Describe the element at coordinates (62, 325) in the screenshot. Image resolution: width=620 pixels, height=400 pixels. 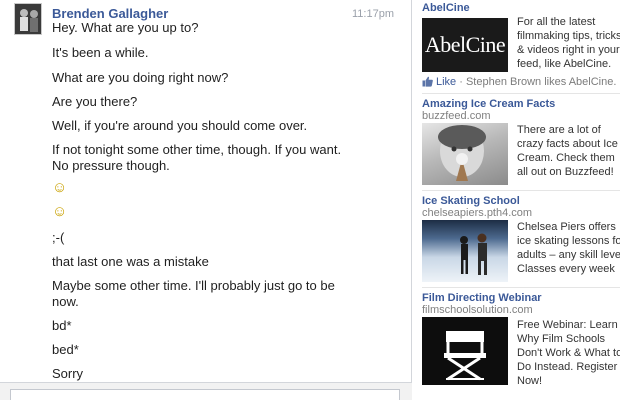
I see `chat-message: bd*` at that location.